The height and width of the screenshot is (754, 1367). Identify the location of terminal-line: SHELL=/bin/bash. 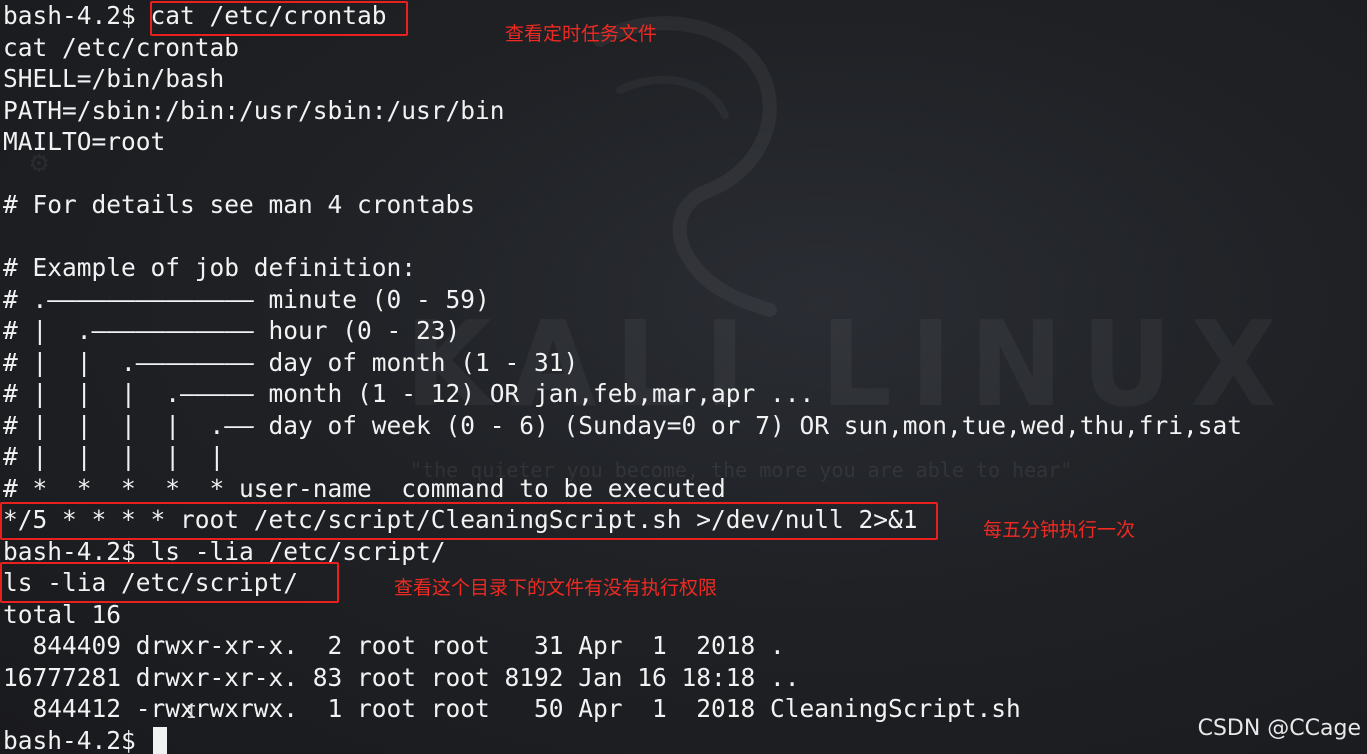
(114, 78).